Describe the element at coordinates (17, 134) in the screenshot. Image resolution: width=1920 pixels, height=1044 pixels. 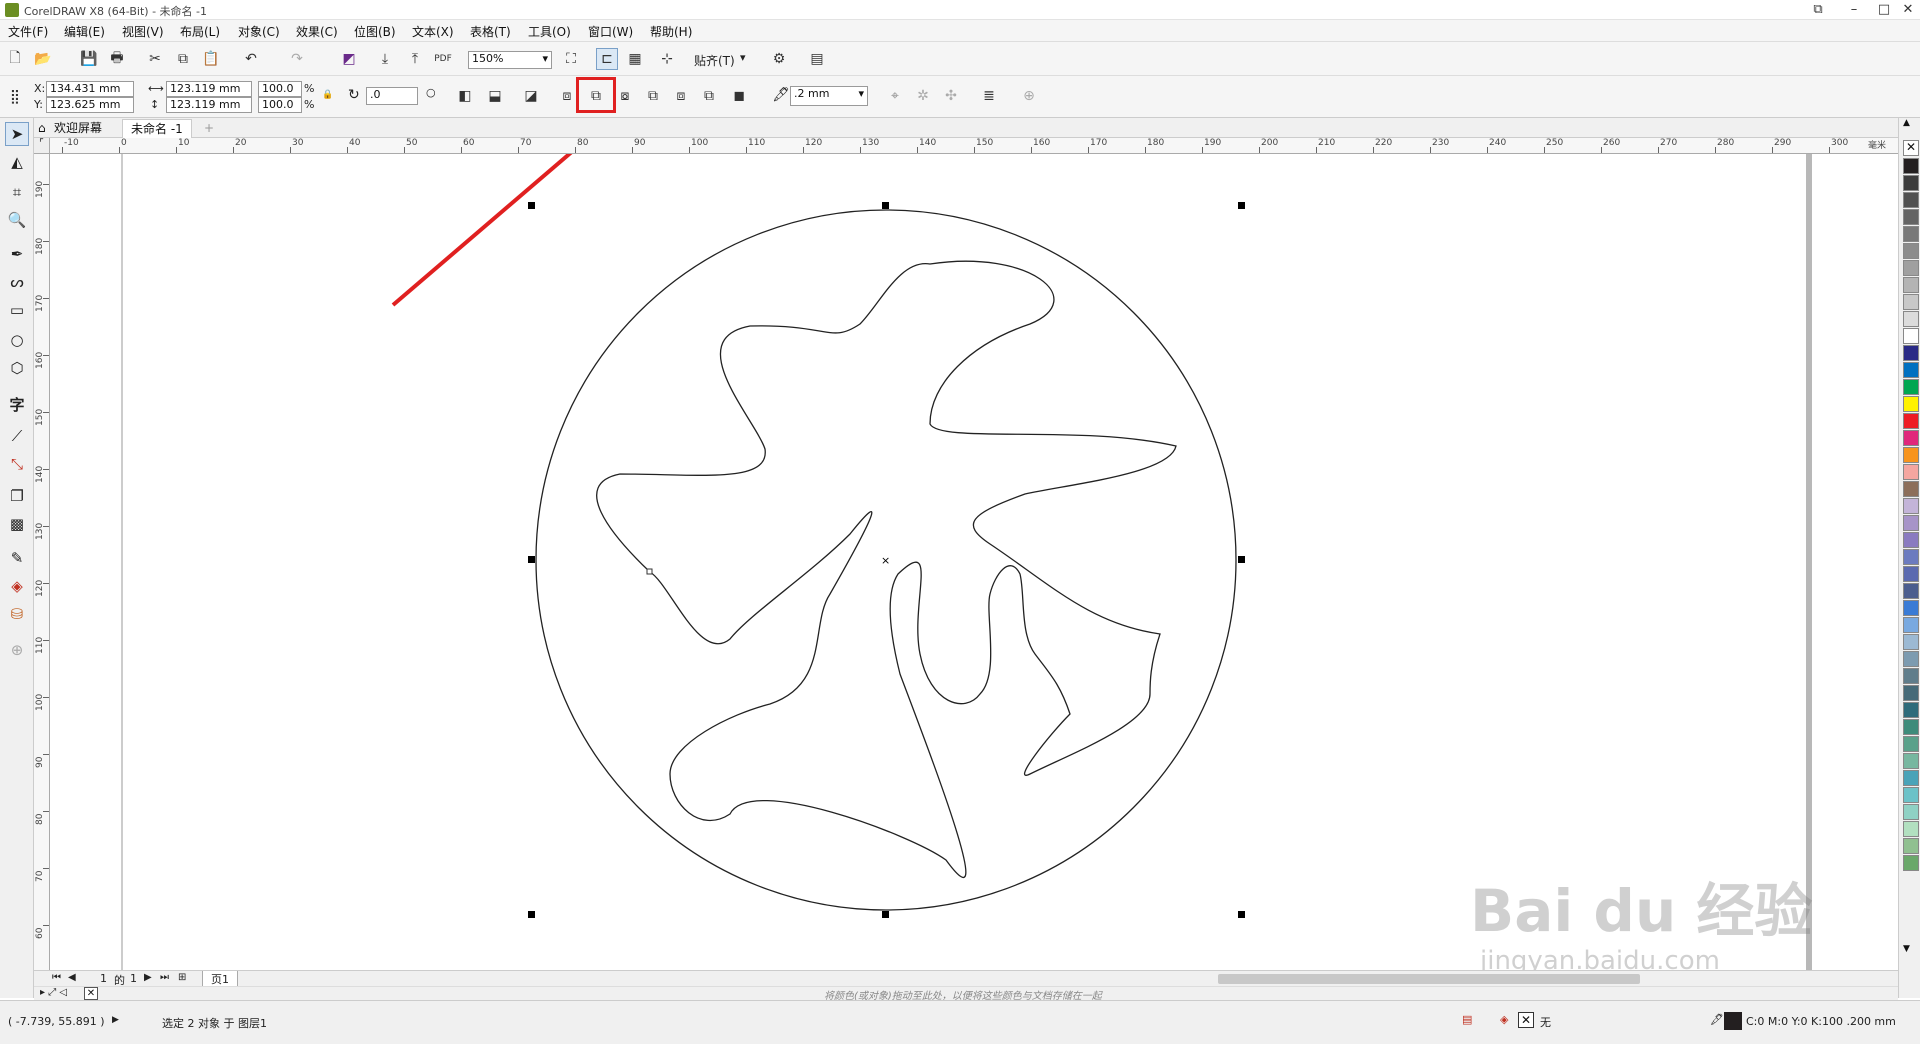
I see `pick-tool-icon: ➤` at that location.